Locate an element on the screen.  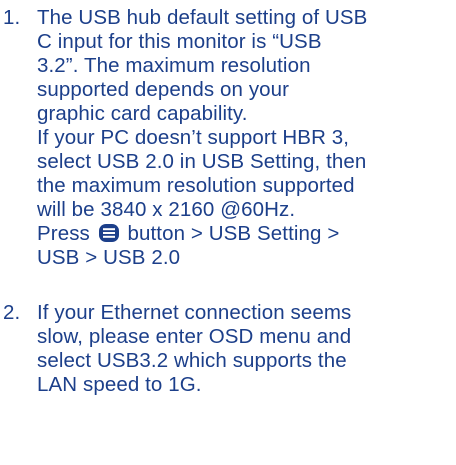
note-line: select USB3.2 which supports the is located at coordinates (192, 360).